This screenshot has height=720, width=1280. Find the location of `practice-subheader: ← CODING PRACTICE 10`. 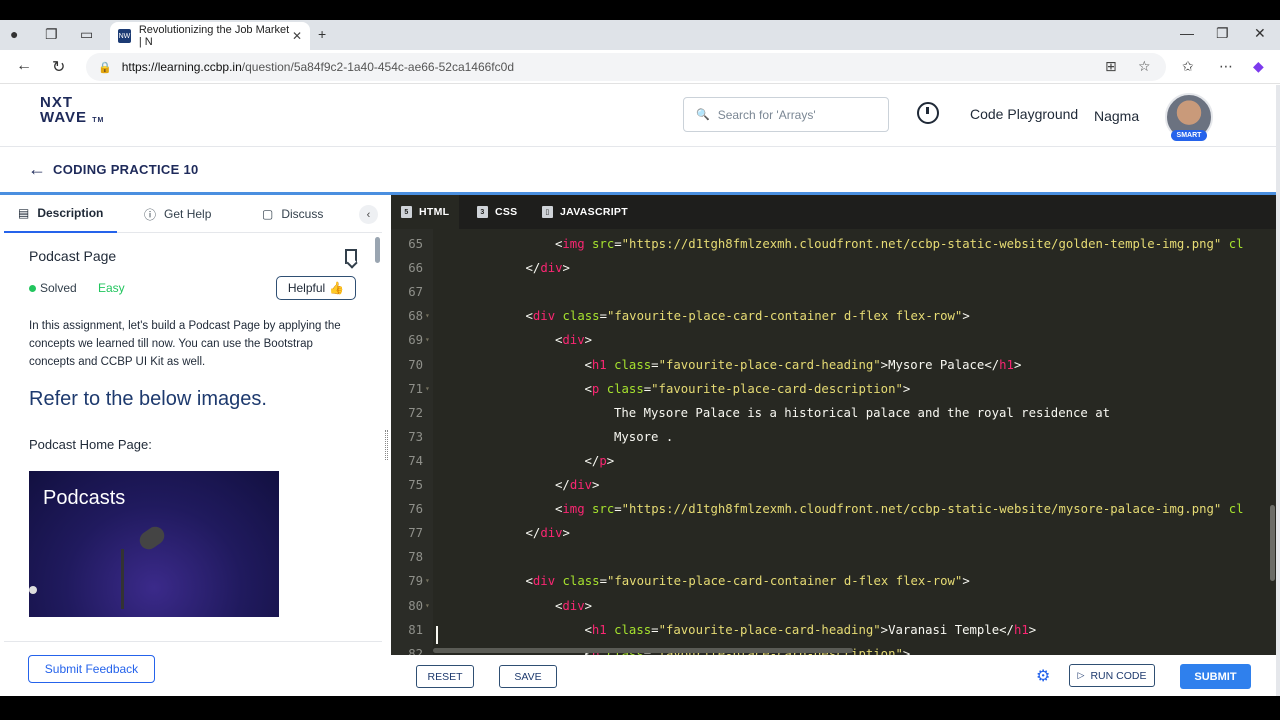

practice-subheader: ← CODING PRACTICE 10 is located at coordinates (640, 170).